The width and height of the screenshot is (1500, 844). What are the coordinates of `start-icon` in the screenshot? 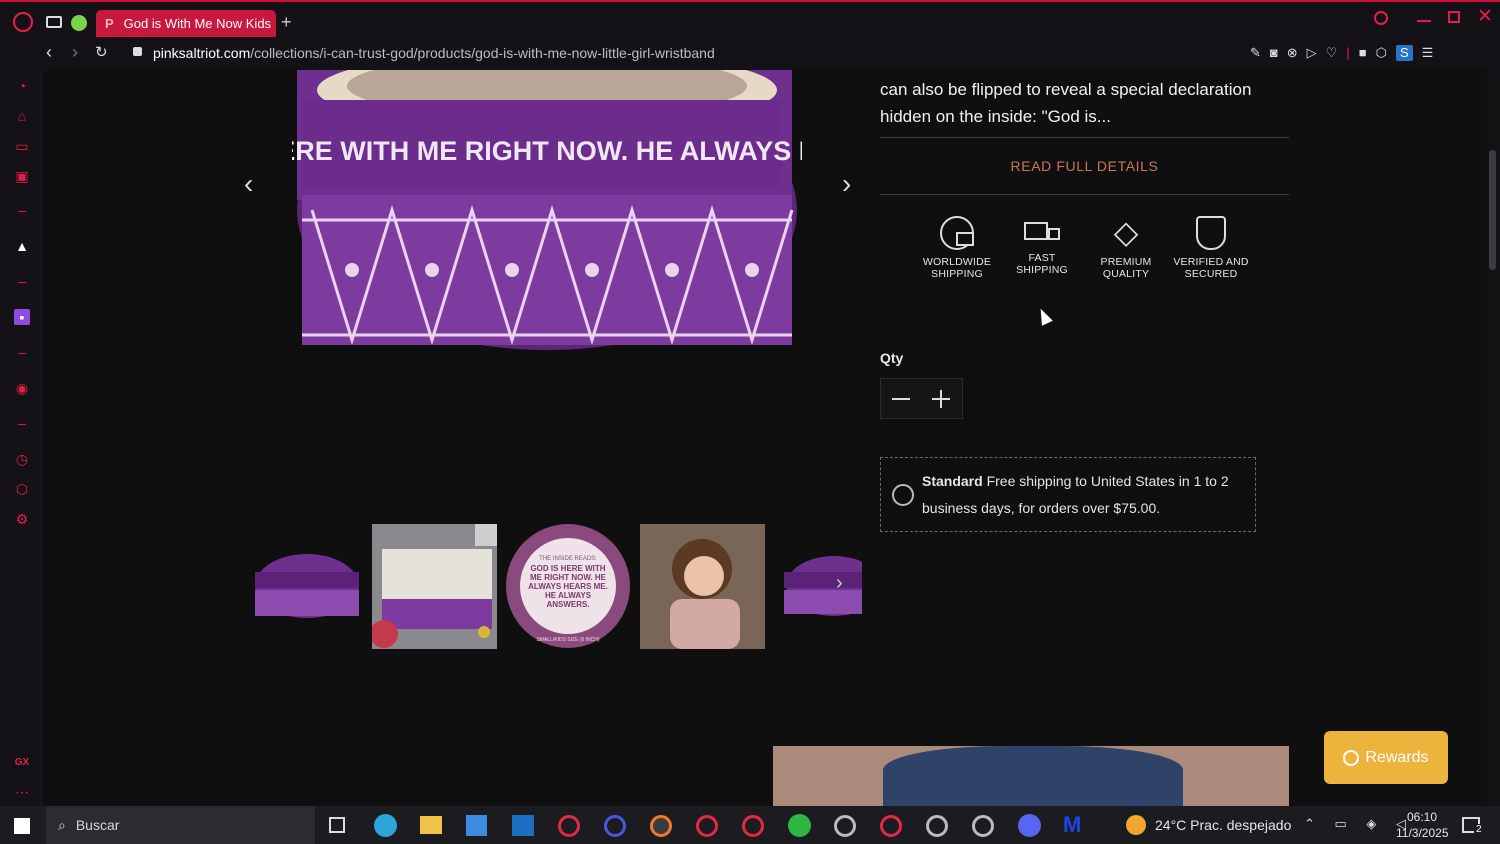 It's located at (22, 826).